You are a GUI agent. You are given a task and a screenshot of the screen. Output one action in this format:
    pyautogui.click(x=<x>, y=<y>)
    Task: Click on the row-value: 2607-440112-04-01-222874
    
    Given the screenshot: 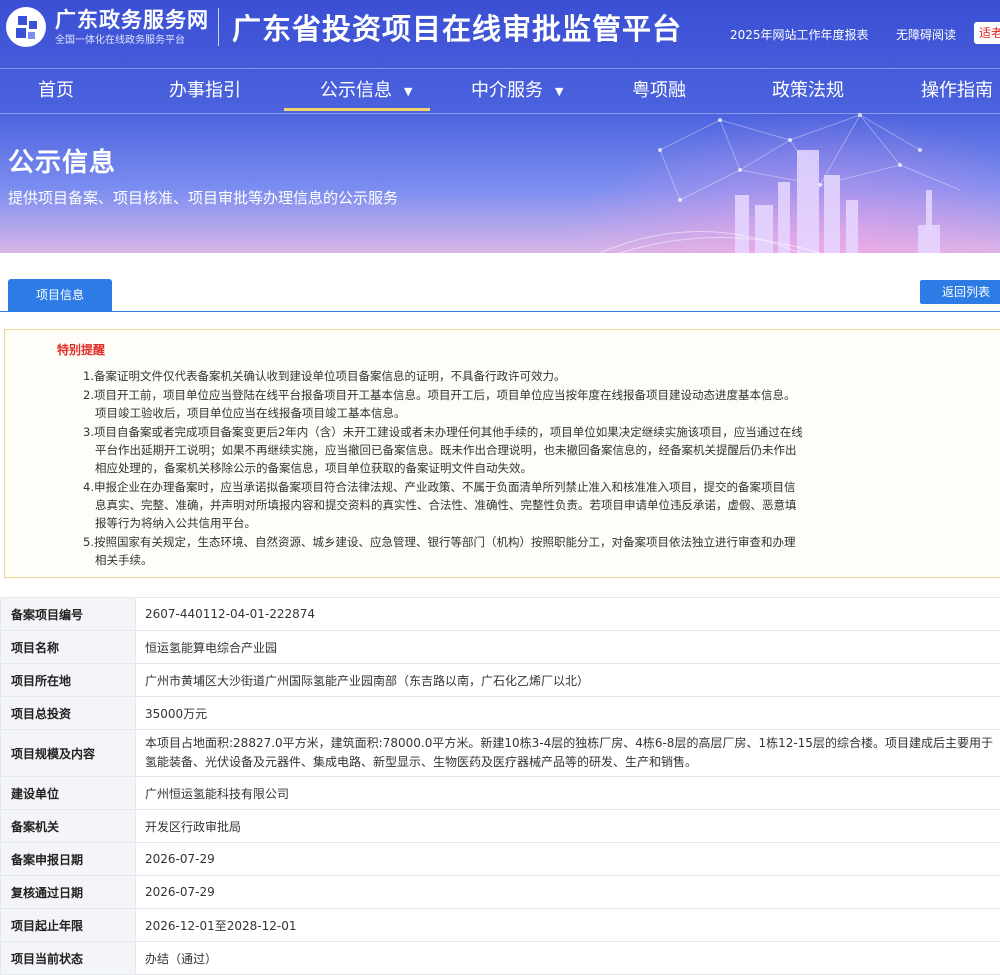 What is the action you would take?
    pyautogui.click(x=568, y=614)
    